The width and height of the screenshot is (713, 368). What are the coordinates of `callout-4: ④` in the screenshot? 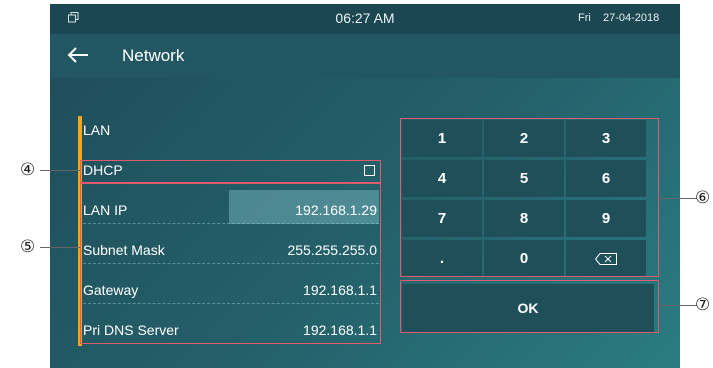 It's located at (28, 169).